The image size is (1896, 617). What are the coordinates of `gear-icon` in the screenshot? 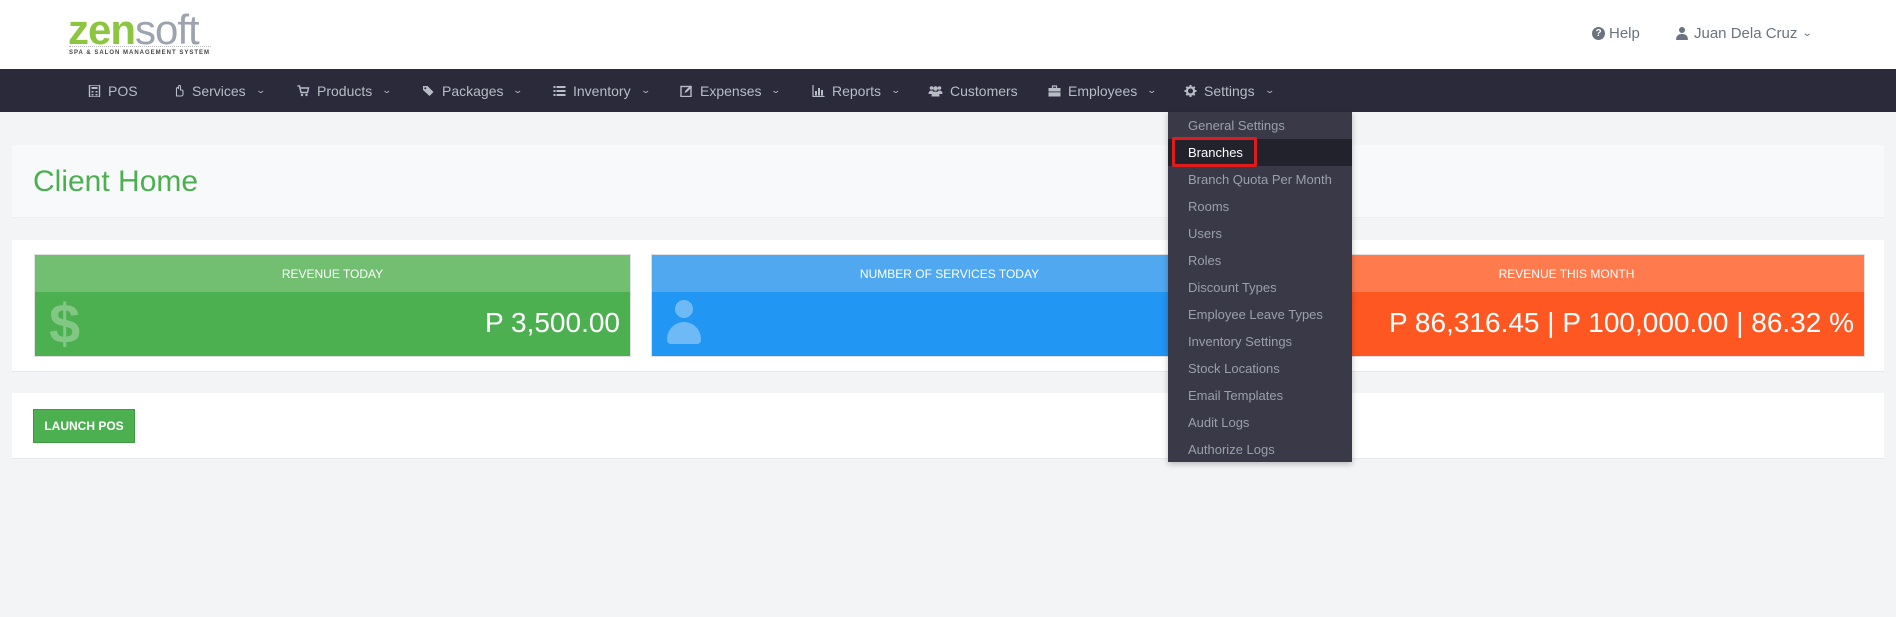 It's located at (1190, 90).